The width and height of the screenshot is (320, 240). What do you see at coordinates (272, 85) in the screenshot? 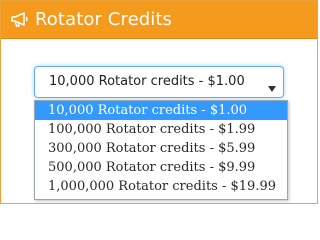
I see `caret-down-icon` at bounding box center [272, 85].